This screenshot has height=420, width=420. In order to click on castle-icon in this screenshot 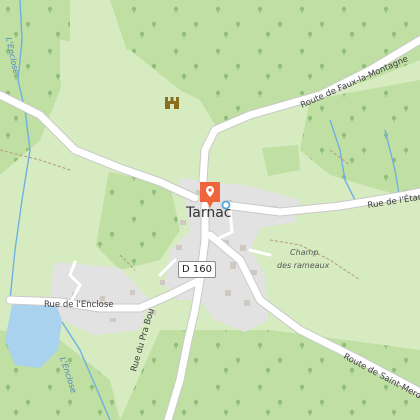, I will do `click(172, 103)`.